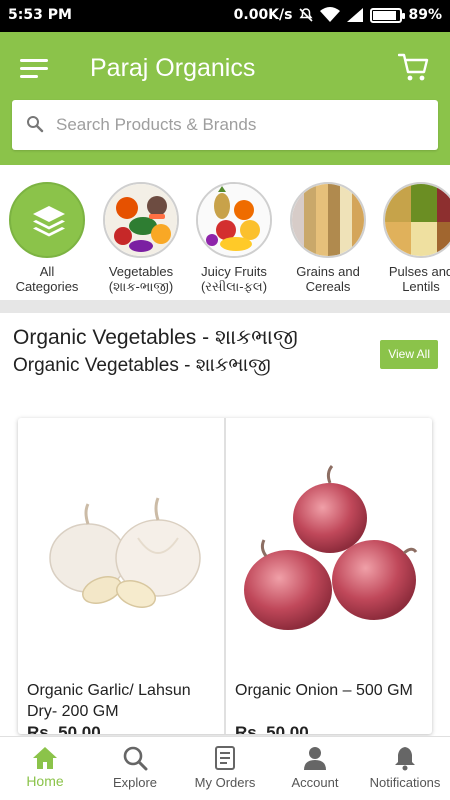 The height and width of the screenshot is (800, 450). Describe the element at coordinates (141, 220) in the screenshot. I see `vegetables-image` at that location.